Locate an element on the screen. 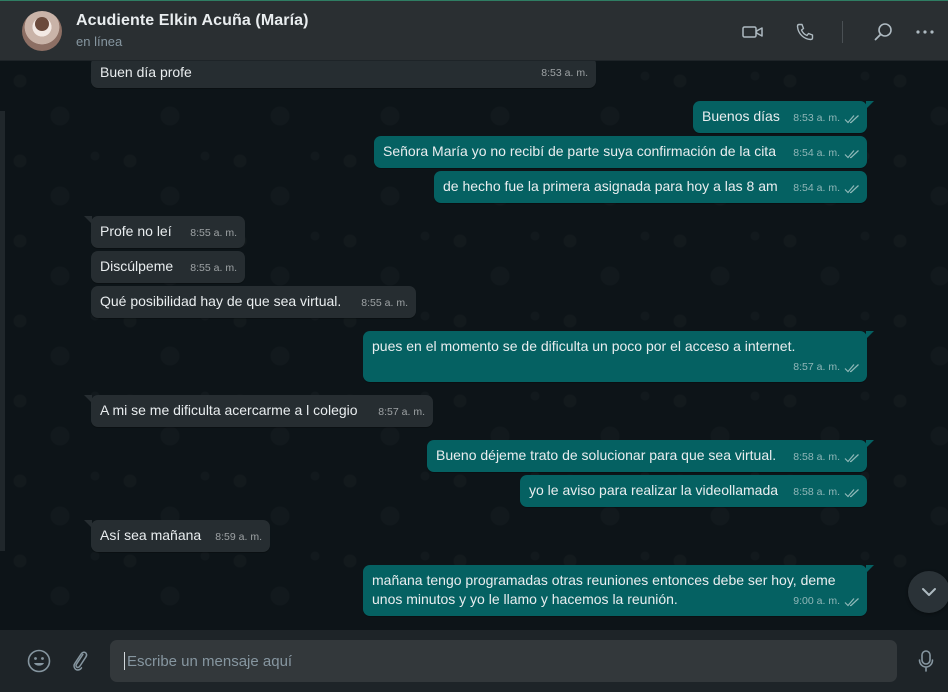 This screenshot has width=948, height=692. video-camera-icon is located at coordinates (753, 32).